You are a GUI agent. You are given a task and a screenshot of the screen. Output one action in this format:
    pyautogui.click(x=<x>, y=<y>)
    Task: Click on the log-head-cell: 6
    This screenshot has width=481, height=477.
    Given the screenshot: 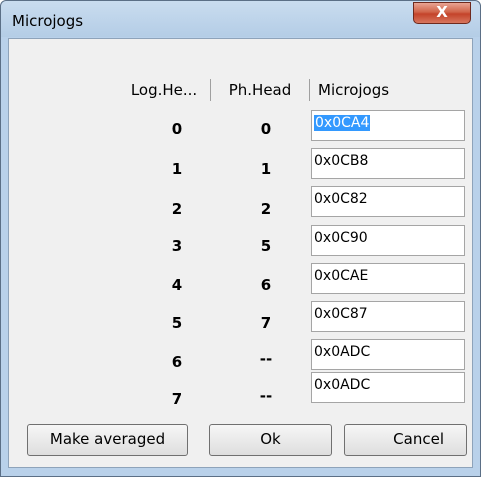 What is the action you would take?
    pyautogui.click(x=177, y=362)
    